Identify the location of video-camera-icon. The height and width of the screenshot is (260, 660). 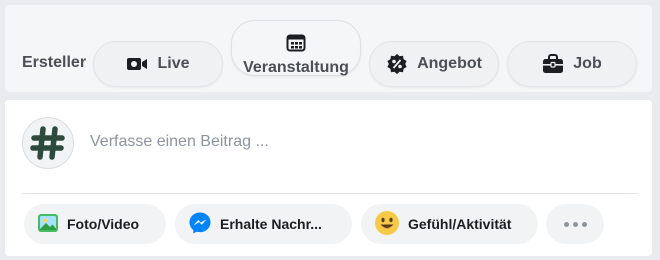
(137, 64).